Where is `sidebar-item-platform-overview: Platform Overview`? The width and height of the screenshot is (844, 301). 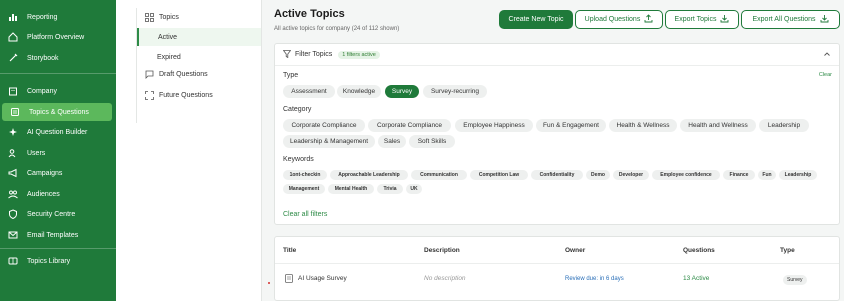 sidebar-item-platform-overview: Platform Overview is located at coordinates (58, 37).